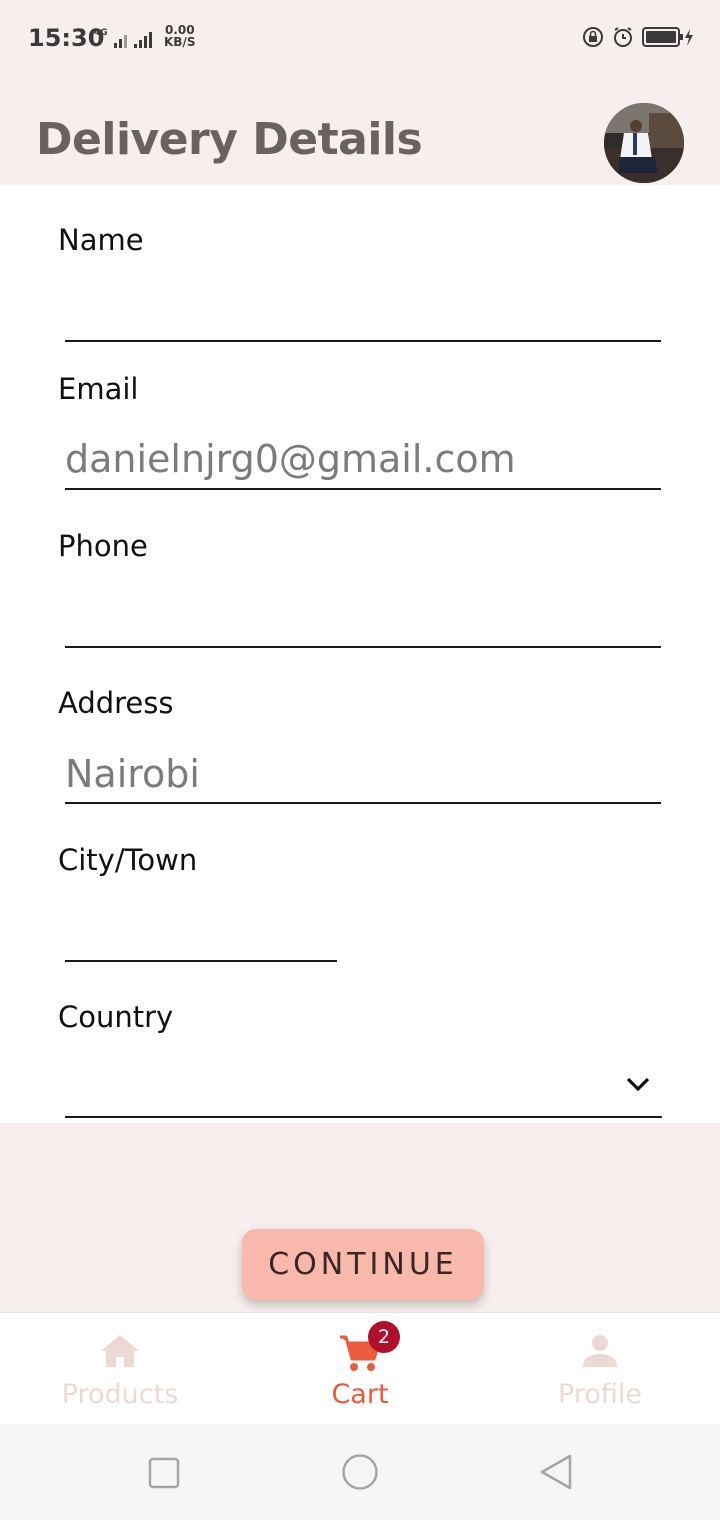 This screenshot has width=720, height=1520. I want to click on system-nav-bar, so click(360, 1472).